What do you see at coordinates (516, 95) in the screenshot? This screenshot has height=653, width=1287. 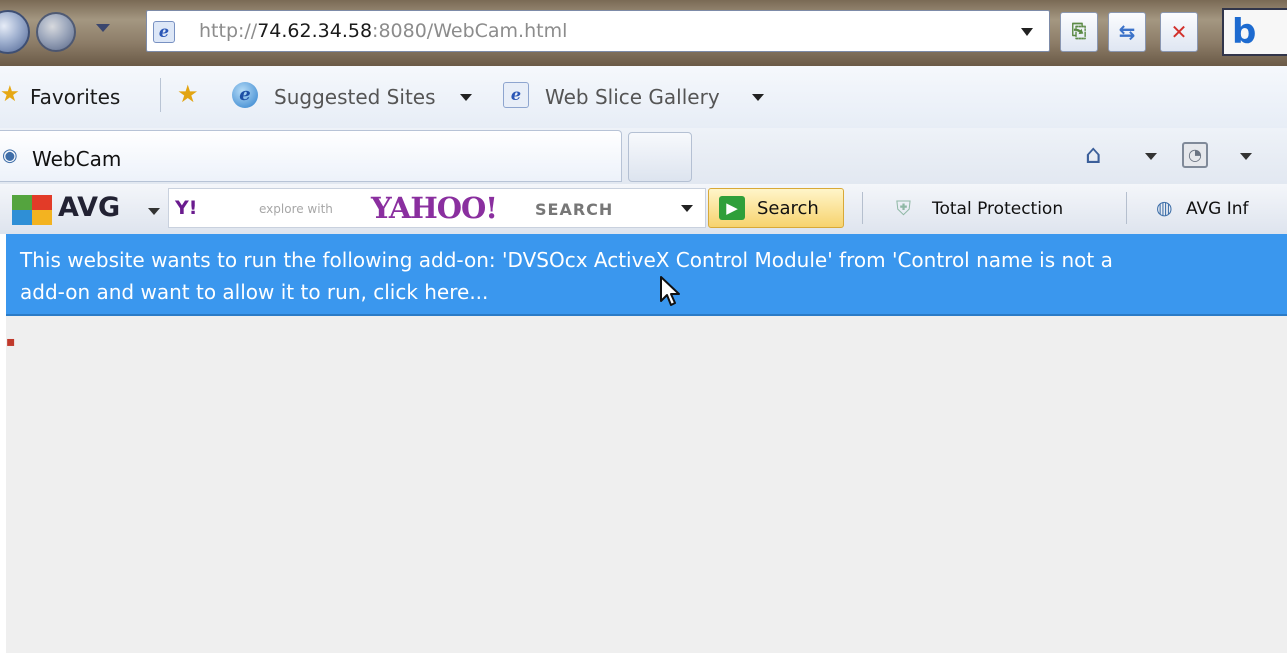 I see `web-slice-icon: e` at bounding box center [516, 95].